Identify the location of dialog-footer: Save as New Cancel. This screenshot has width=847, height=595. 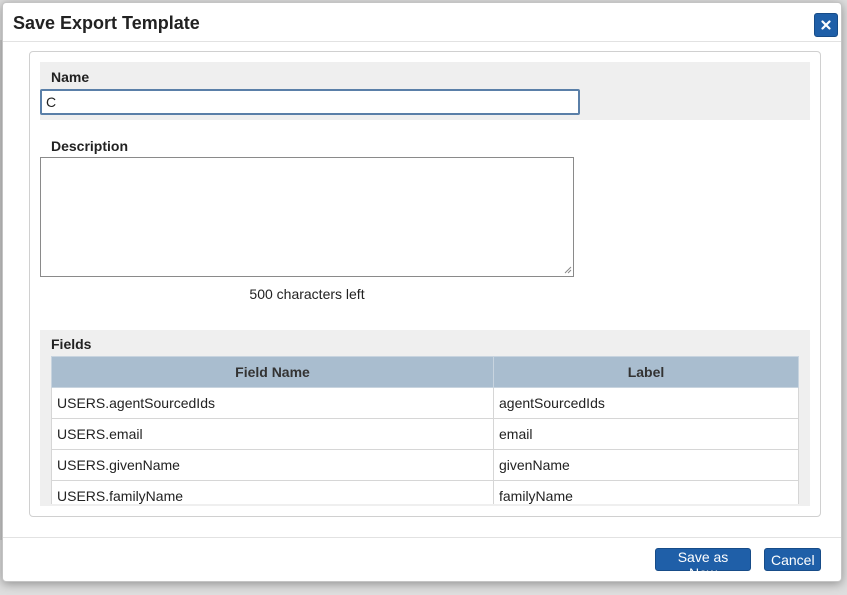
(422, 559).